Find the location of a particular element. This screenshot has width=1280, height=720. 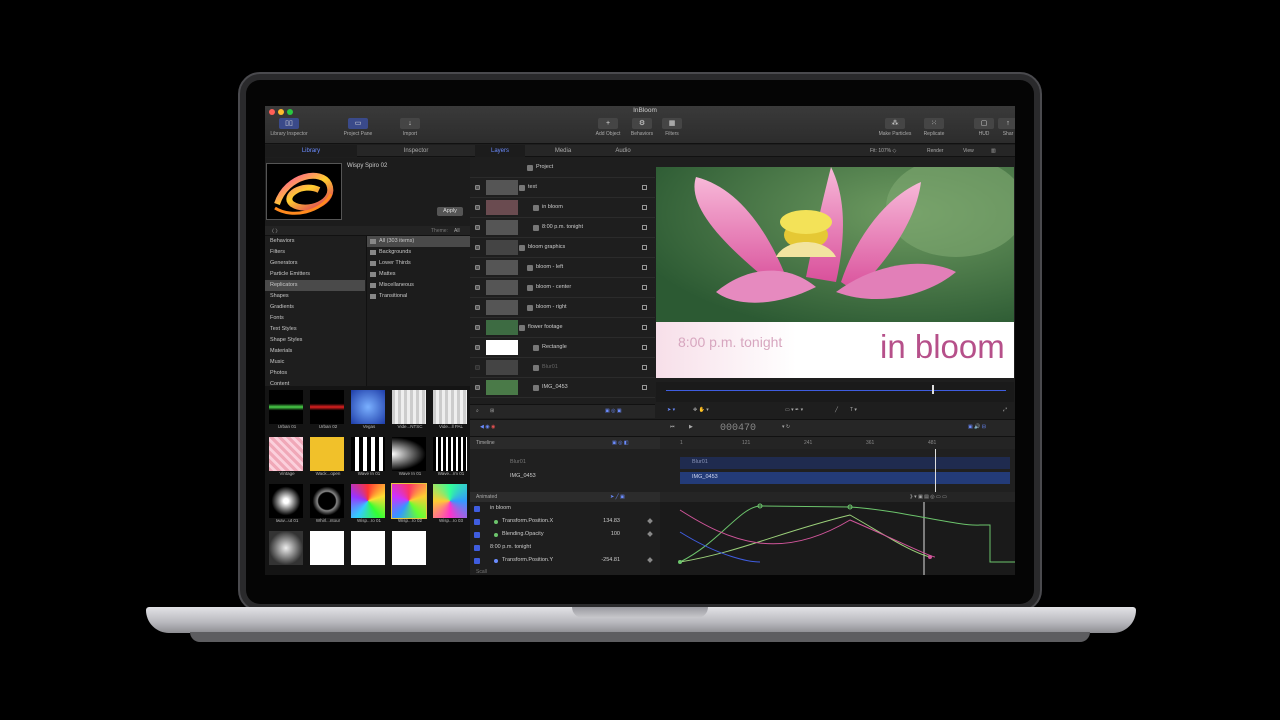

project-pane-button: ▭ Project Pane is located at coordinates (358, 129).